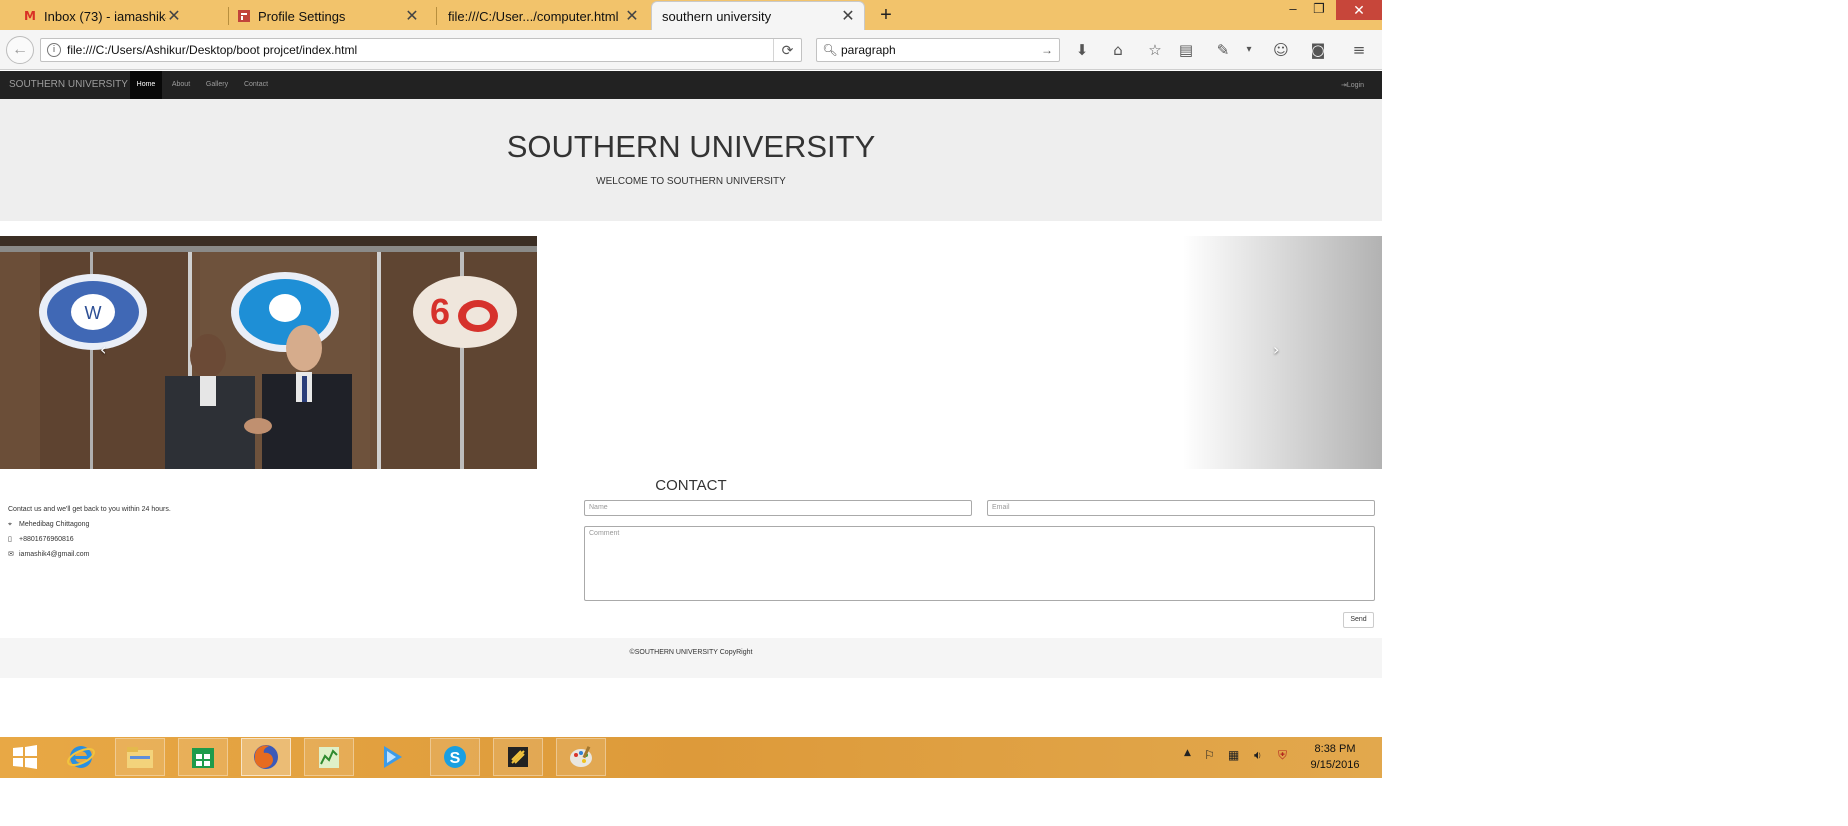 The width and height of the screenshot is (1848, 826). I want to click on nav-contact: Contact, so click(256, 85).